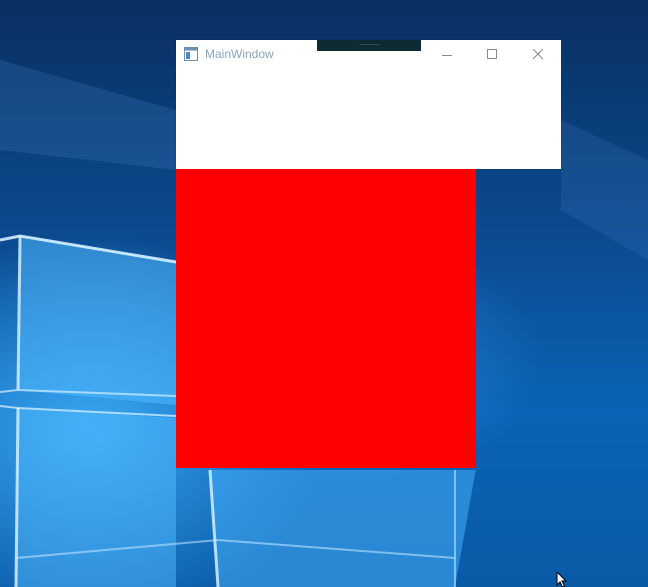 The image size is (648, 587). Describe the element at coordinates (368, 55) in the screenshot. I see `title-bar: MainWindow` at that location.